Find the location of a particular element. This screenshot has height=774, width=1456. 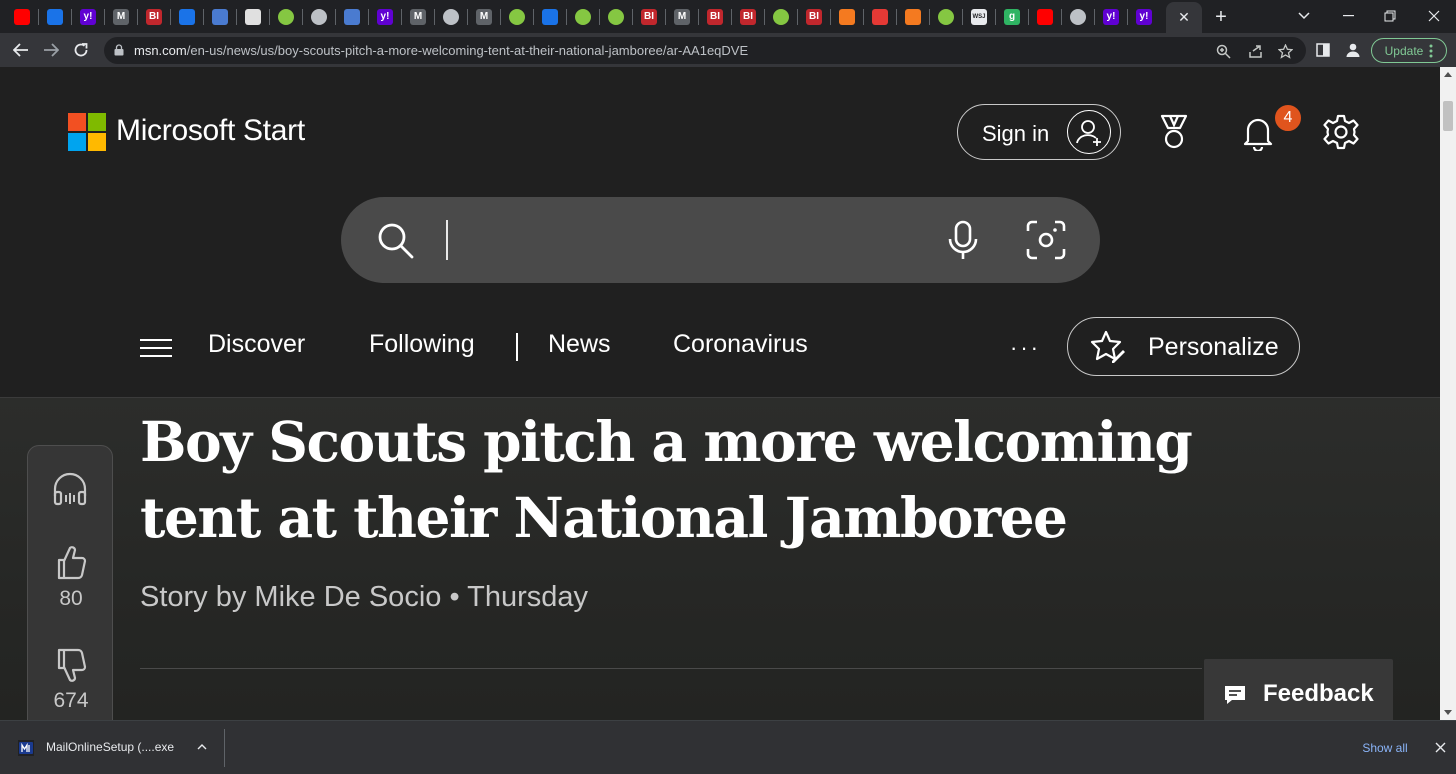

lock-icon is located at coordinates (119, 50).